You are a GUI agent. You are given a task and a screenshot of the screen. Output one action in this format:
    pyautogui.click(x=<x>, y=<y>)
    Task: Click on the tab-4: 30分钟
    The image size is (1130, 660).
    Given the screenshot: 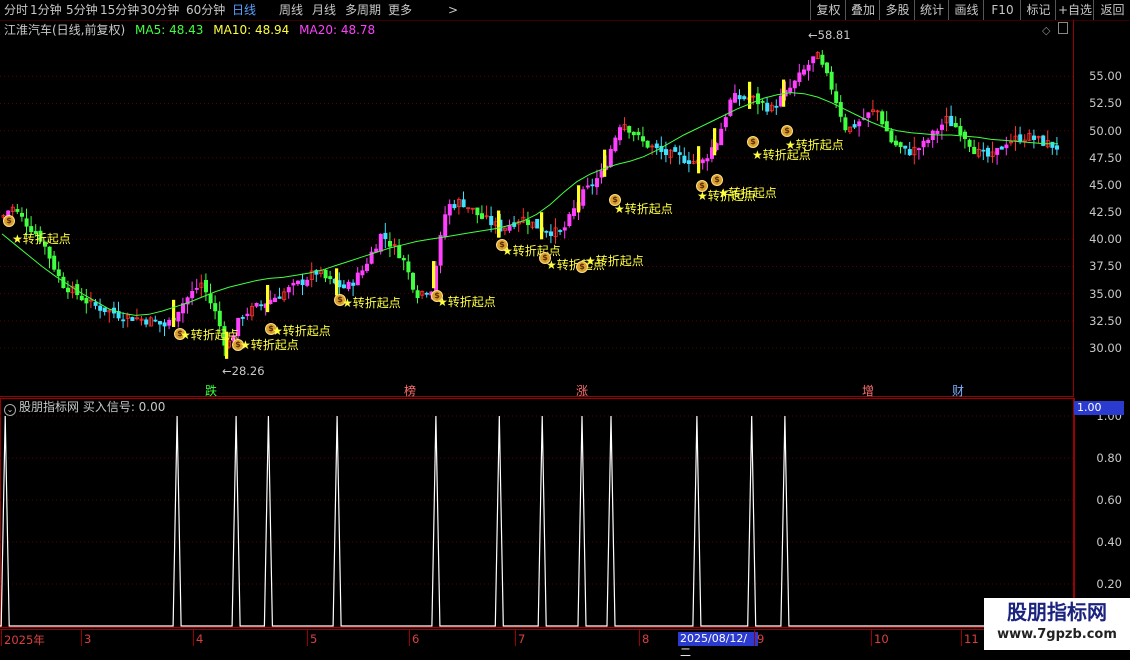 What is the action you would take?
    pyautogui.click(x=159, y=10)
    